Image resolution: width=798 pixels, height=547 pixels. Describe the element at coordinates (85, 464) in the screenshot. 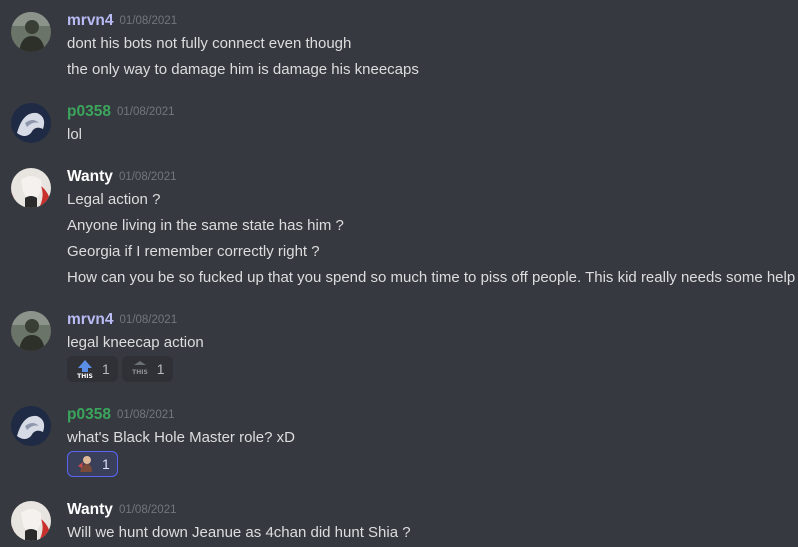

I see `custom-figure-emoji-icon` at that location.